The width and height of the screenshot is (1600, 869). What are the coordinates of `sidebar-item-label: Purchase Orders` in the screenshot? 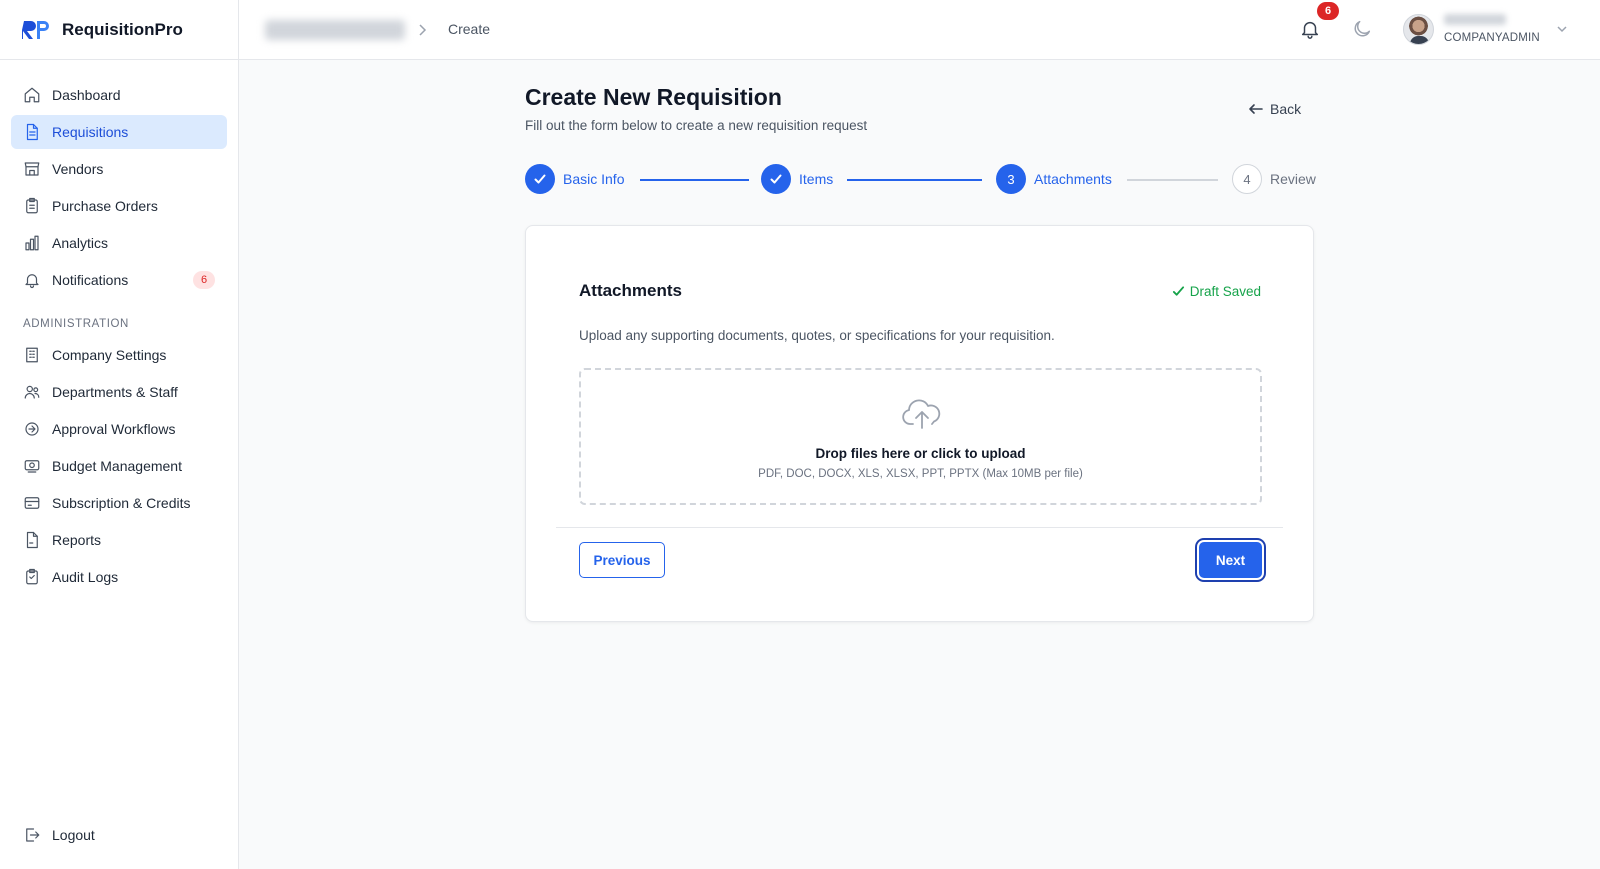 It's located at (105, 206).